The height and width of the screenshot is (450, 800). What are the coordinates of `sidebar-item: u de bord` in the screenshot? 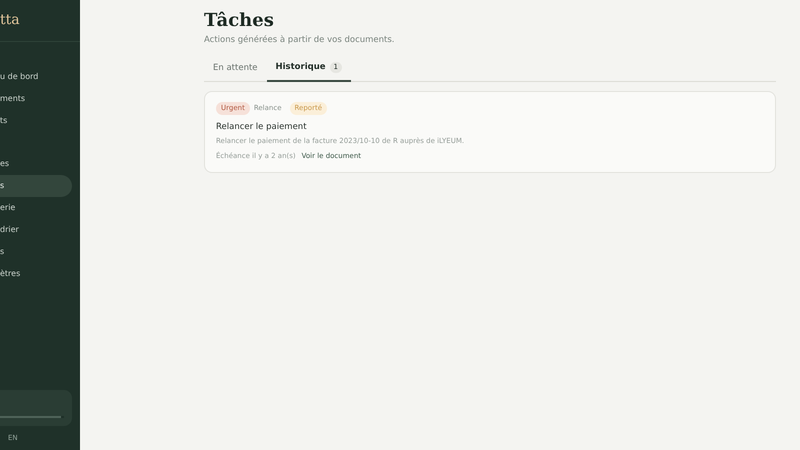 It's located at (36, 77).